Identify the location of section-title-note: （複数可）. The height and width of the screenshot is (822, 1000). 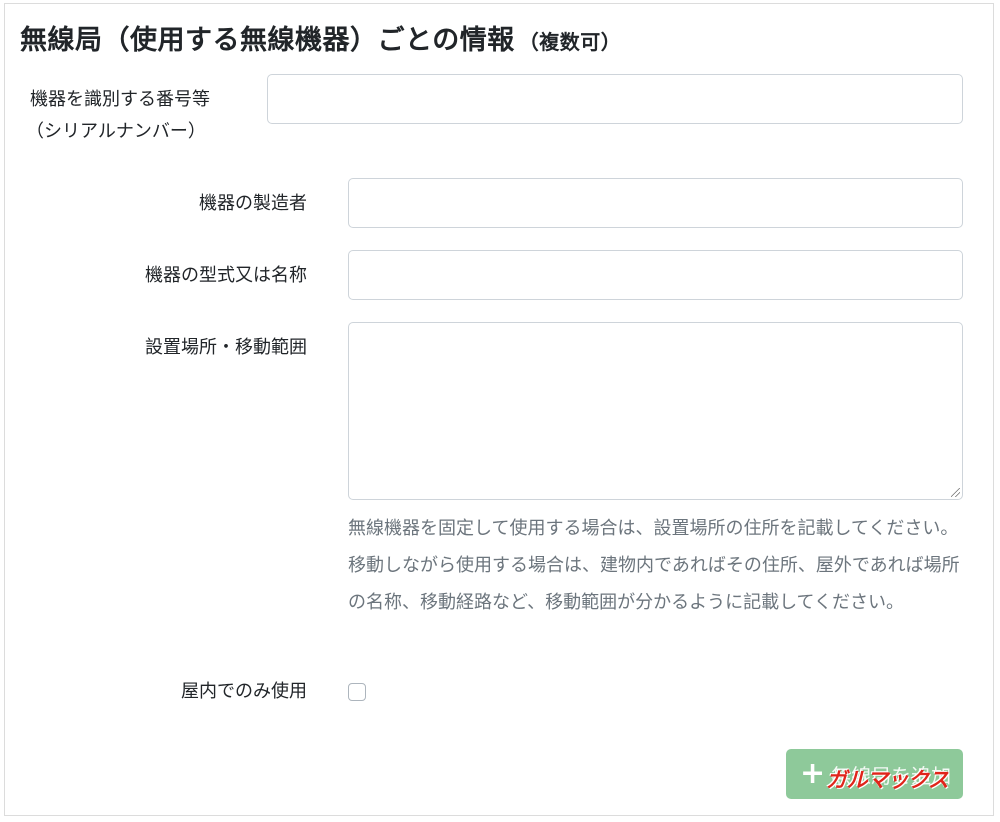
(570, 42).